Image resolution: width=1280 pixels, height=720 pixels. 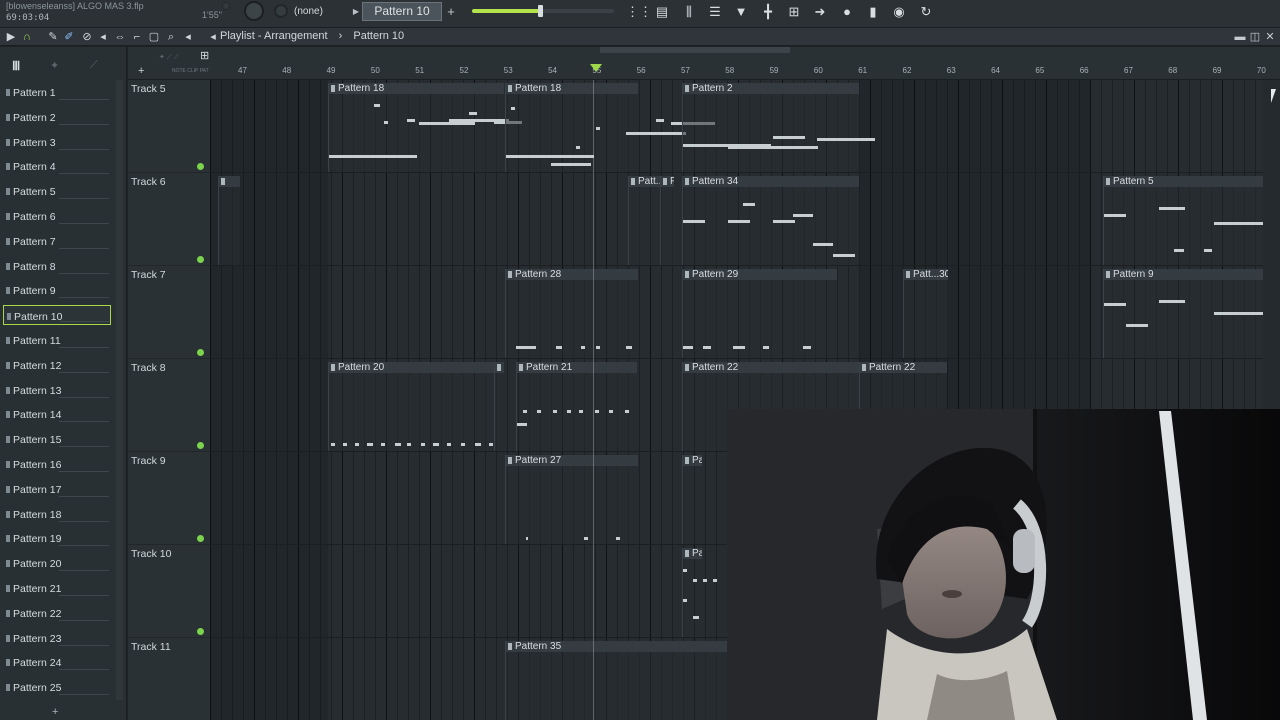 What do you see at coordinates (402, 11) in the screenshot?
I see `pattern-selector: Pattern 10` at bounding box center [402, 11].